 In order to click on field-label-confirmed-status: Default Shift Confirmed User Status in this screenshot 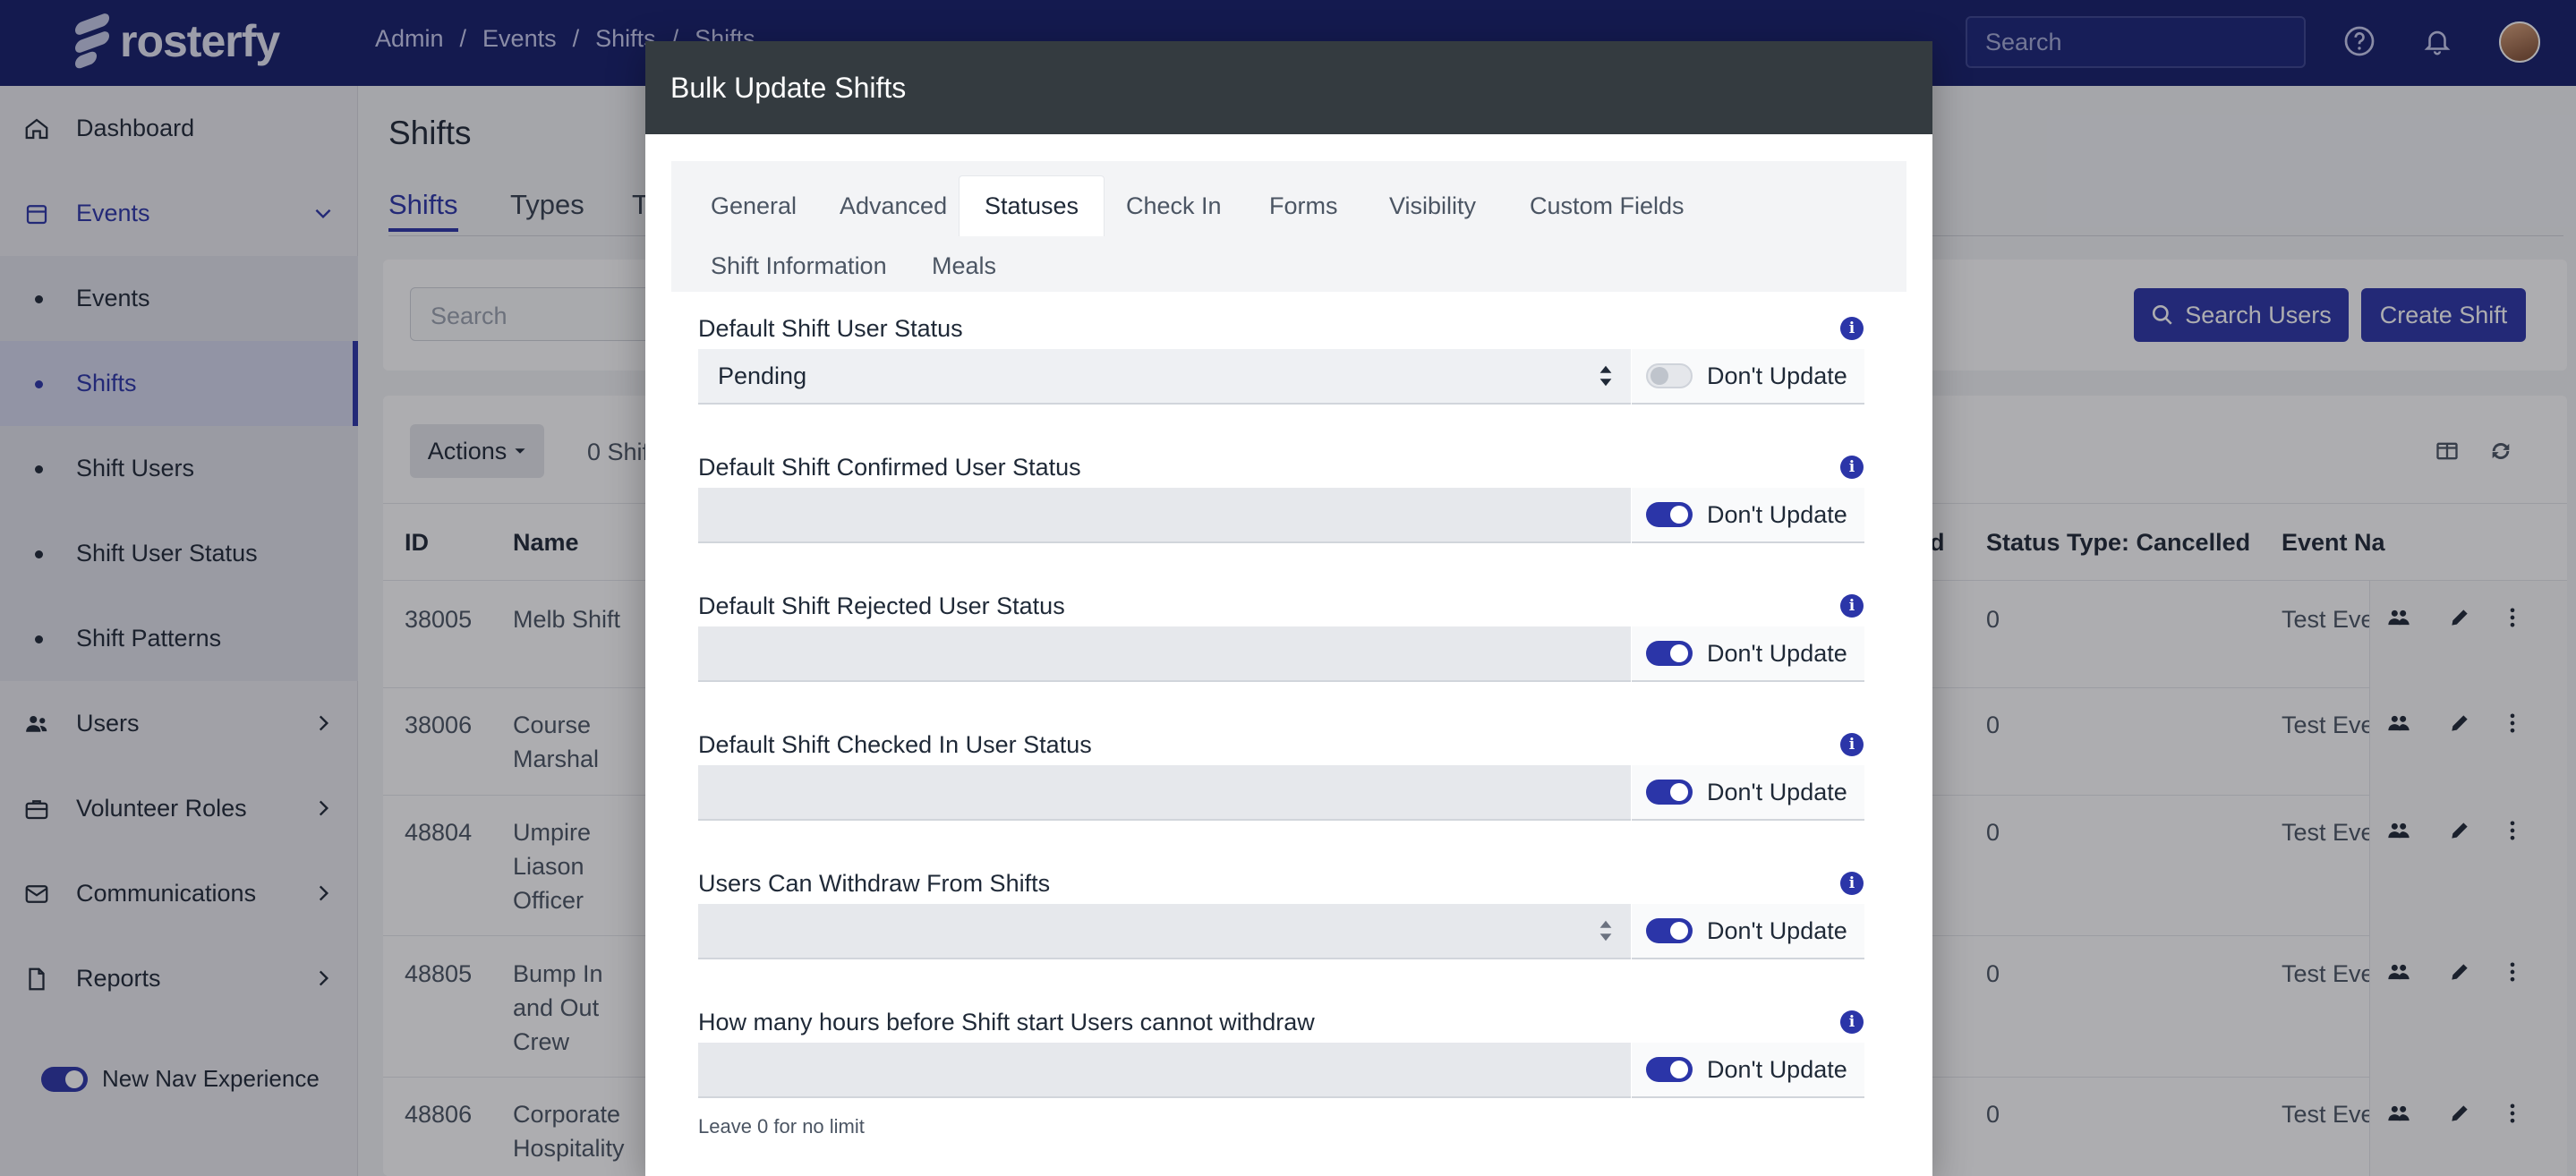, I will do `click(889, 467)`.